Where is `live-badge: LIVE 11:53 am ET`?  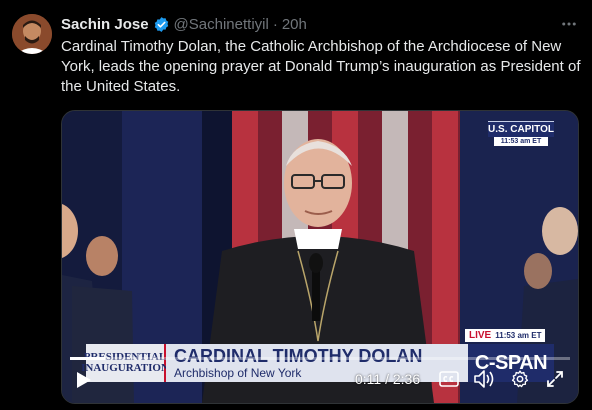 live-badge: LIVE 11:53 am ET is located at coordinates (505, 335).